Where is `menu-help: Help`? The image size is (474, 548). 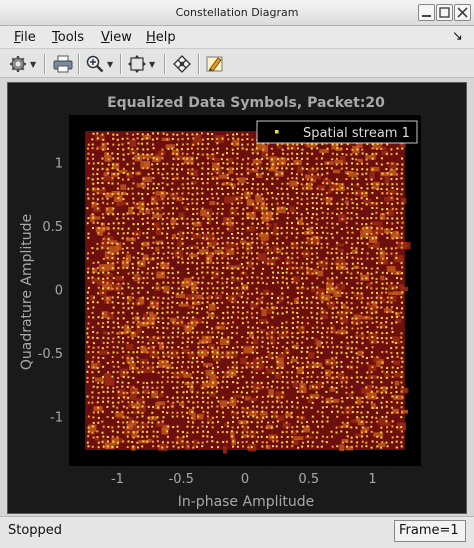
menu-help: Help is located at coordinates (161, 37).